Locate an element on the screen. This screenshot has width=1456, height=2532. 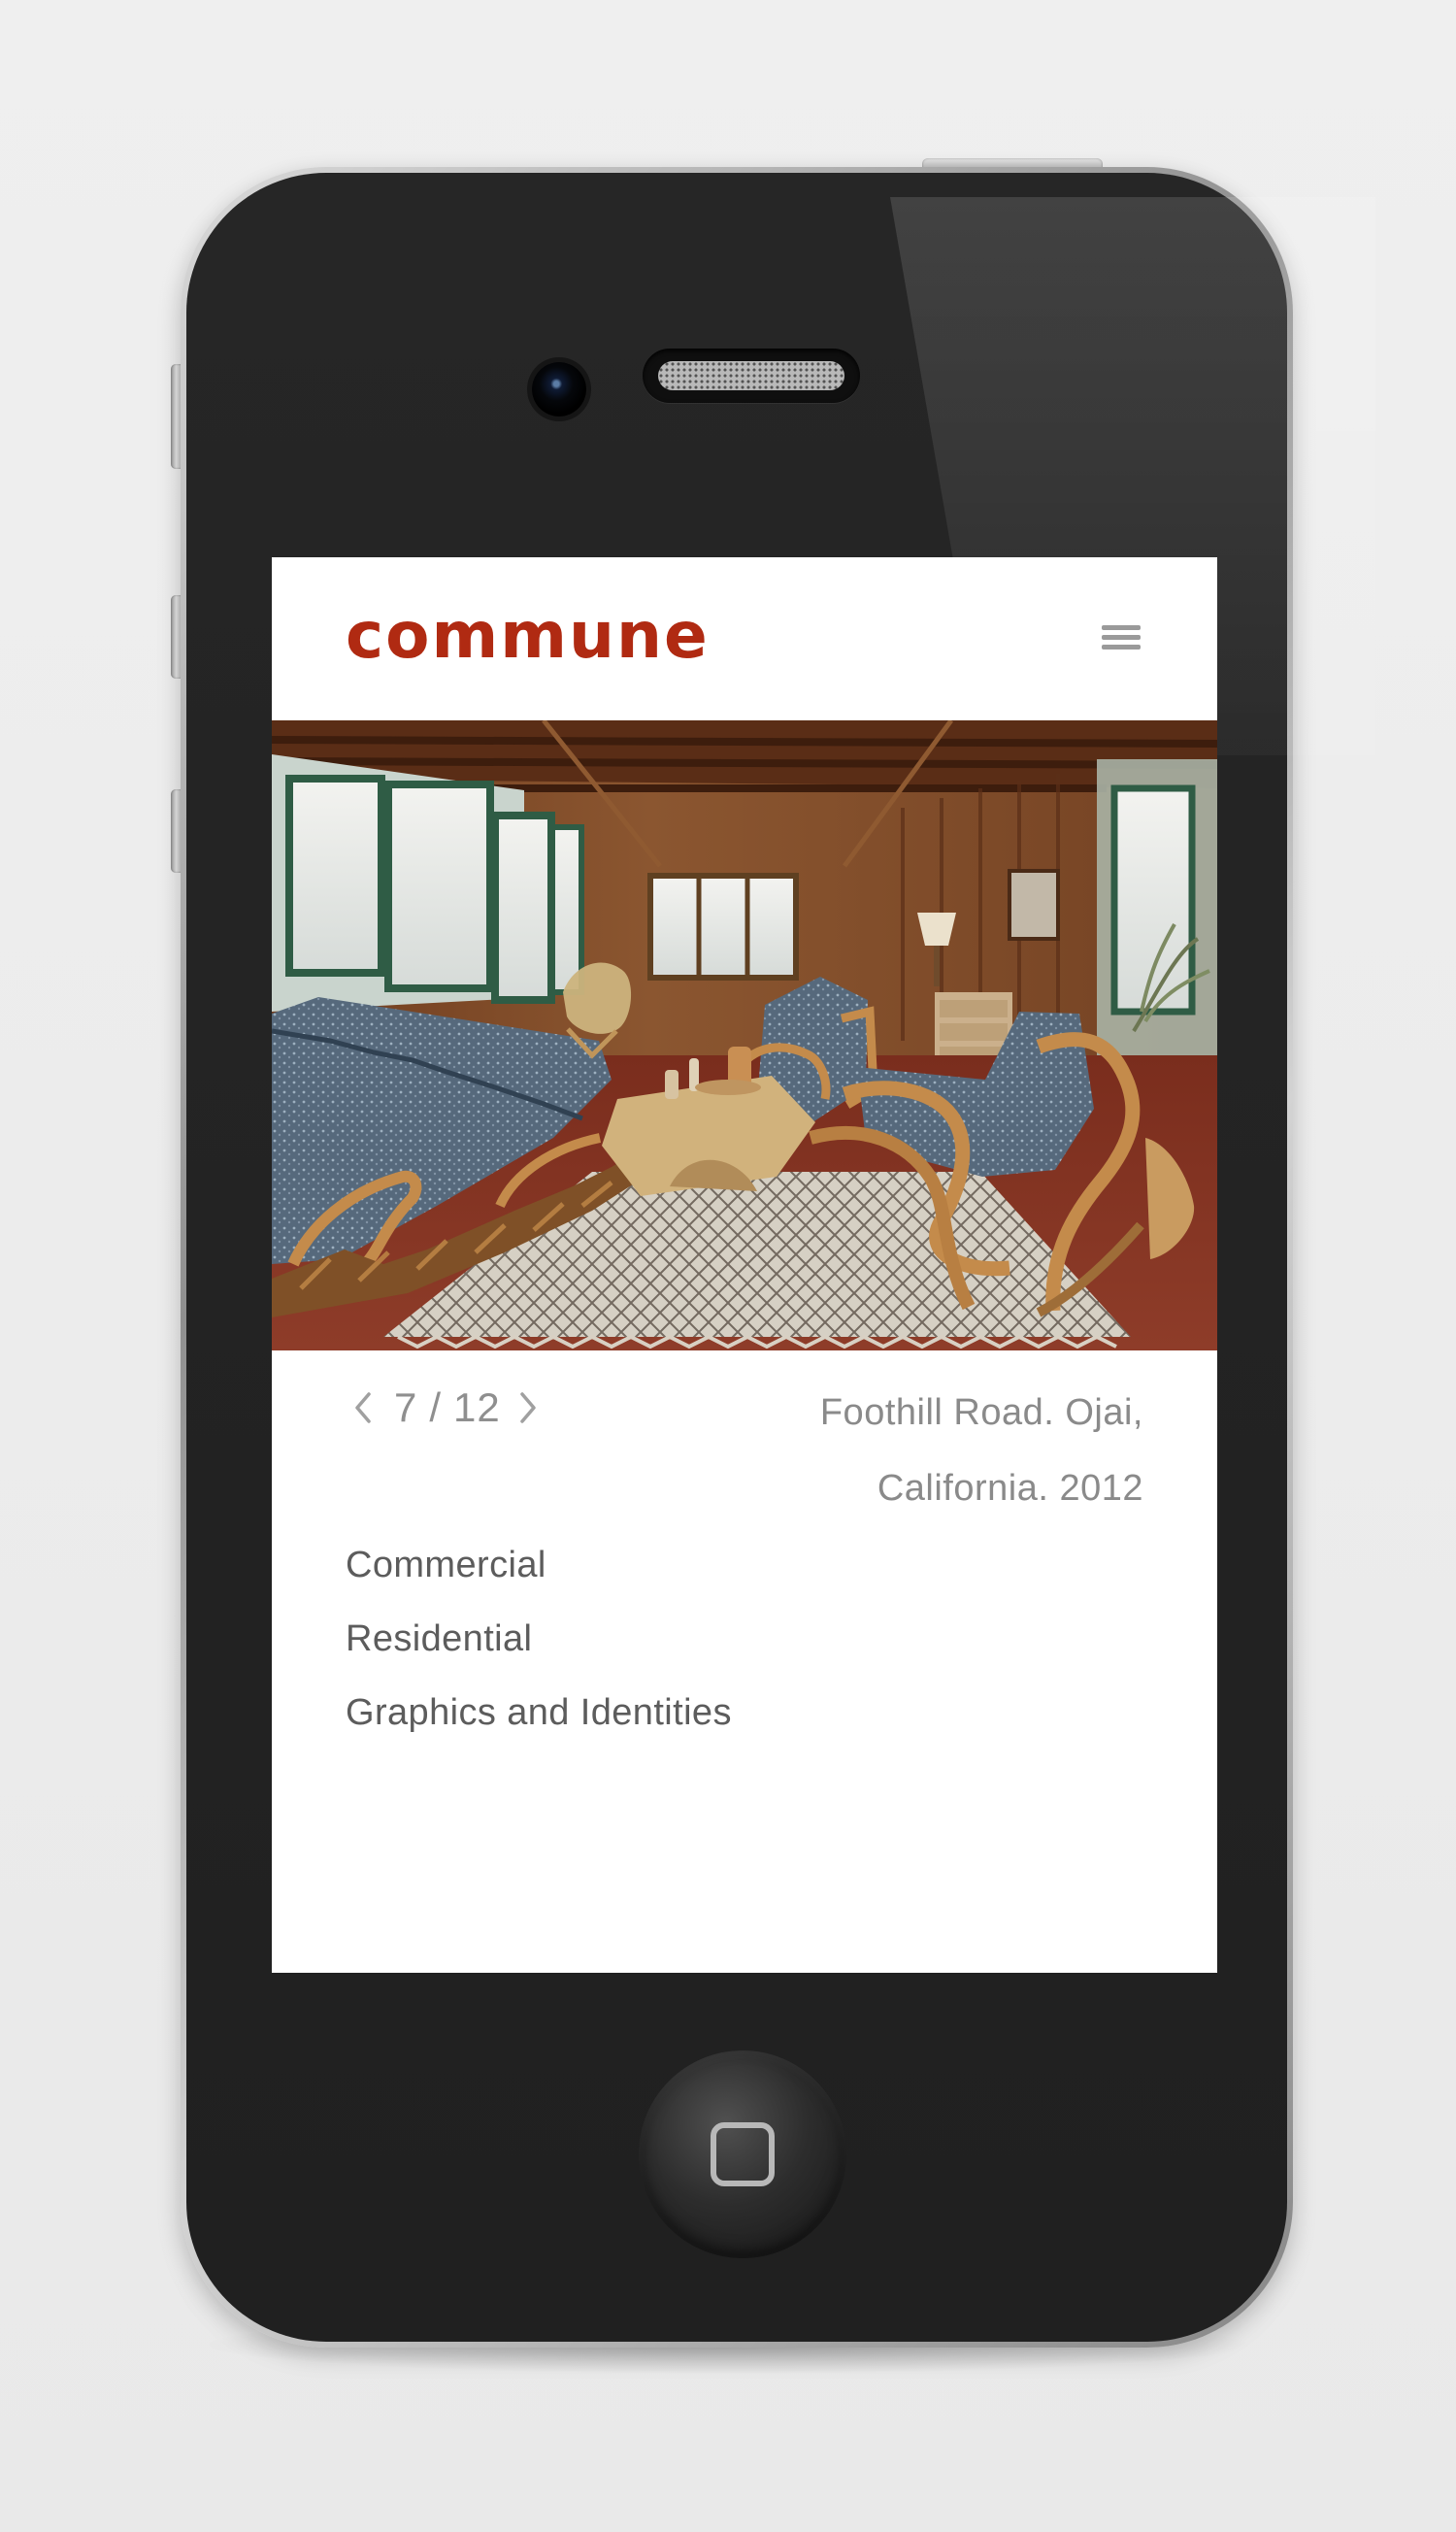
home-button-icon is located at coordinates (742, 2154).